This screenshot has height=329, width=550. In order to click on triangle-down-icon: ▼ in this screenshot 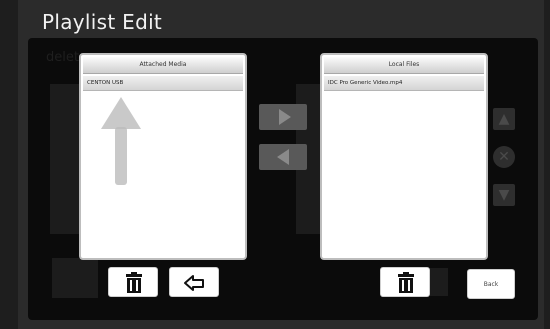, I will do `click(504, 195)`.